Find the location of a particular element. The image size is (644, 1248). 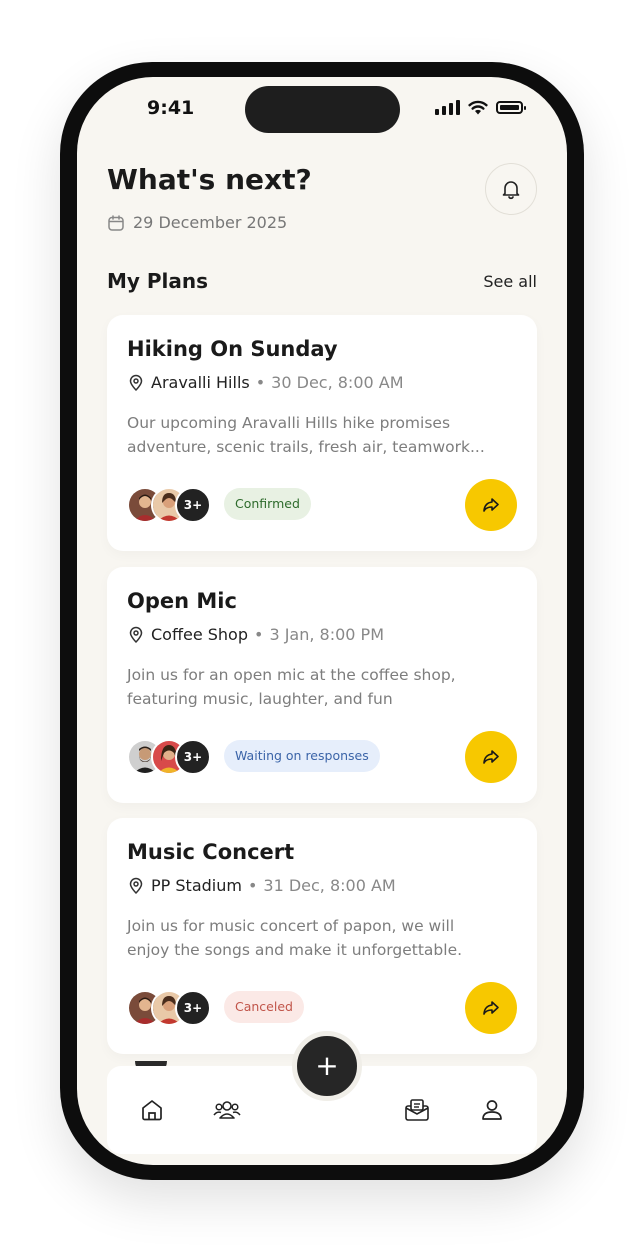

plan-datetime: 30 Dec, 8:00 AM is located at coordinates (337, 382).